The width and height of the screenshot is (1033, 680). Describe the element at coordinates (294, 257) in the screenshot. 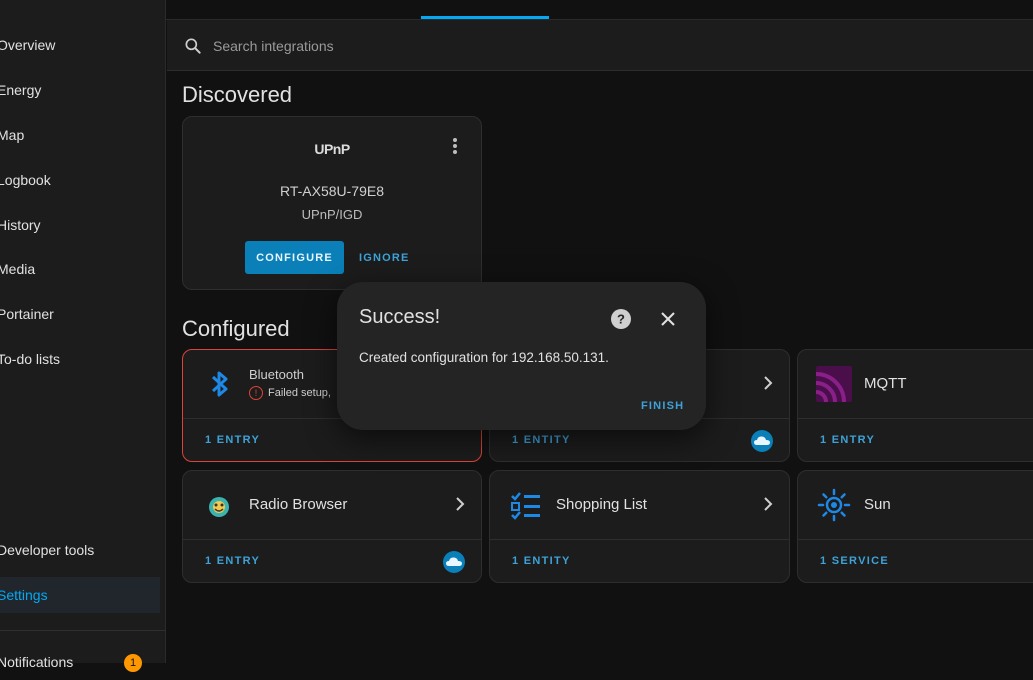

I see `configure-button: CONFIGURE` at that location.